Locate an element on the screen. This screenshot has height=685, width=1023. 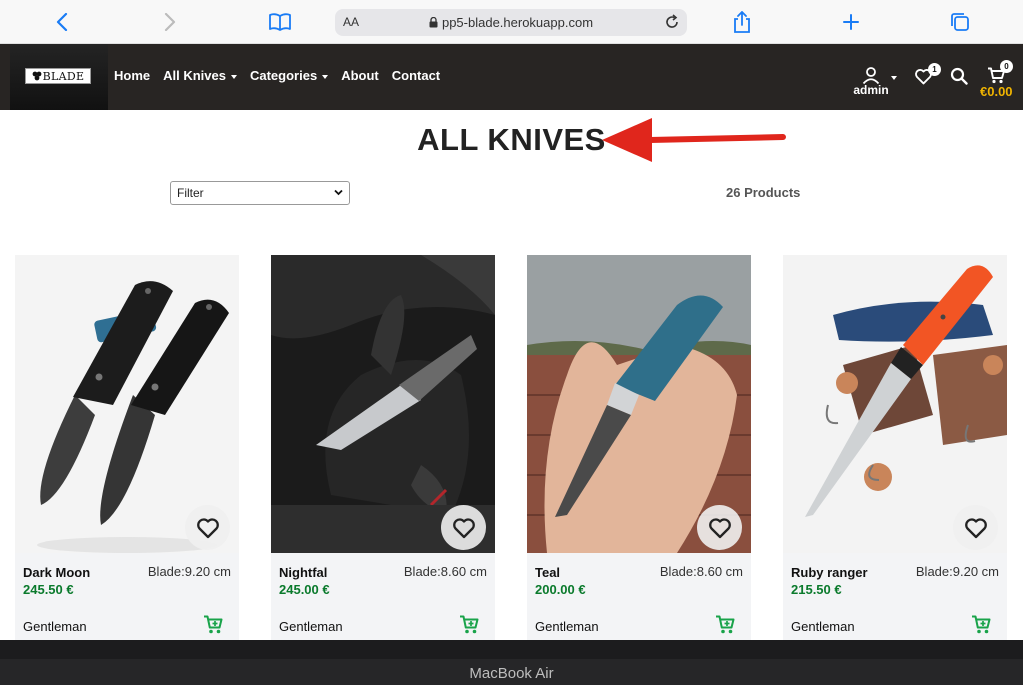
page-title: ALL KNIVES is located at coordinates (511, 139).